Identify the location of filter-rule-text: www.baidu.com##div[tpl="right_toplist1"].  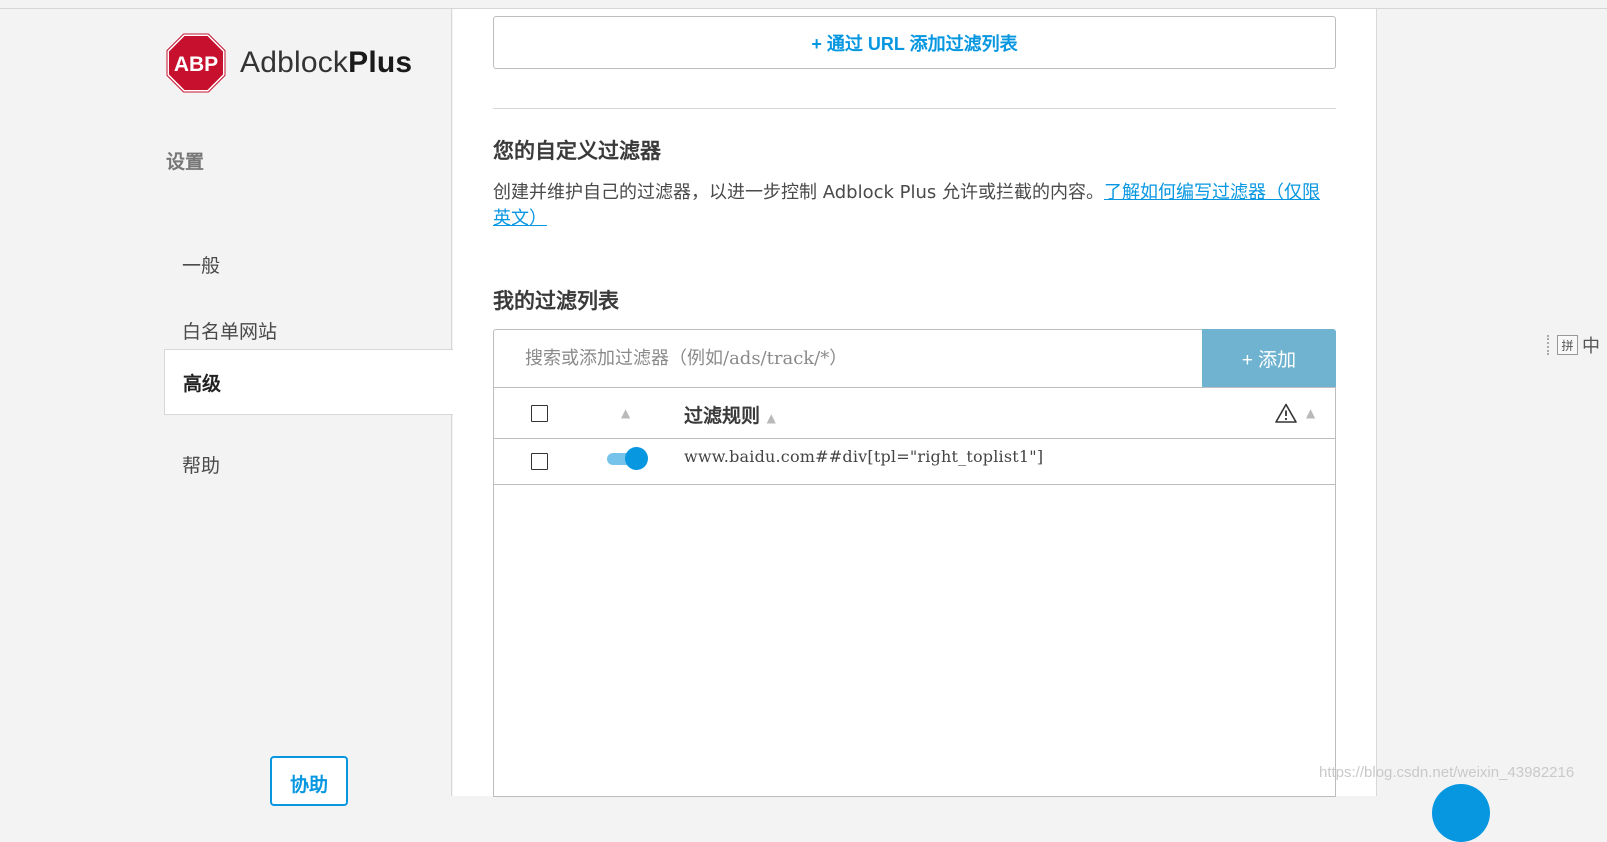
(863, 456).